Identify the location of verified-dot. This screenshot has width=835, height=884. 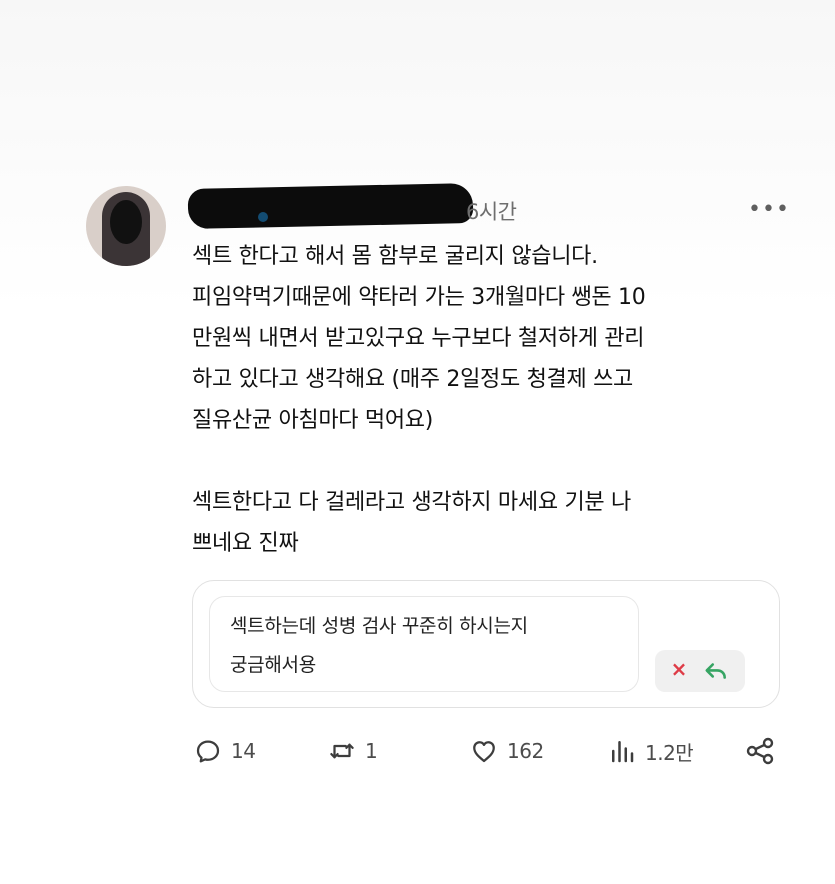
(263, 217).